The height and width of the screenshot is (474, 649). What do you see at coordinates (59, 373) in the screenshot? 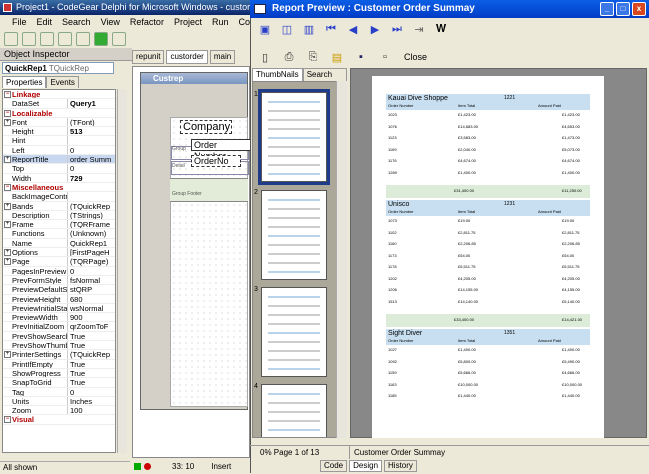
I see `property-row: ShowProgress True` at bounding box center [59, 373].